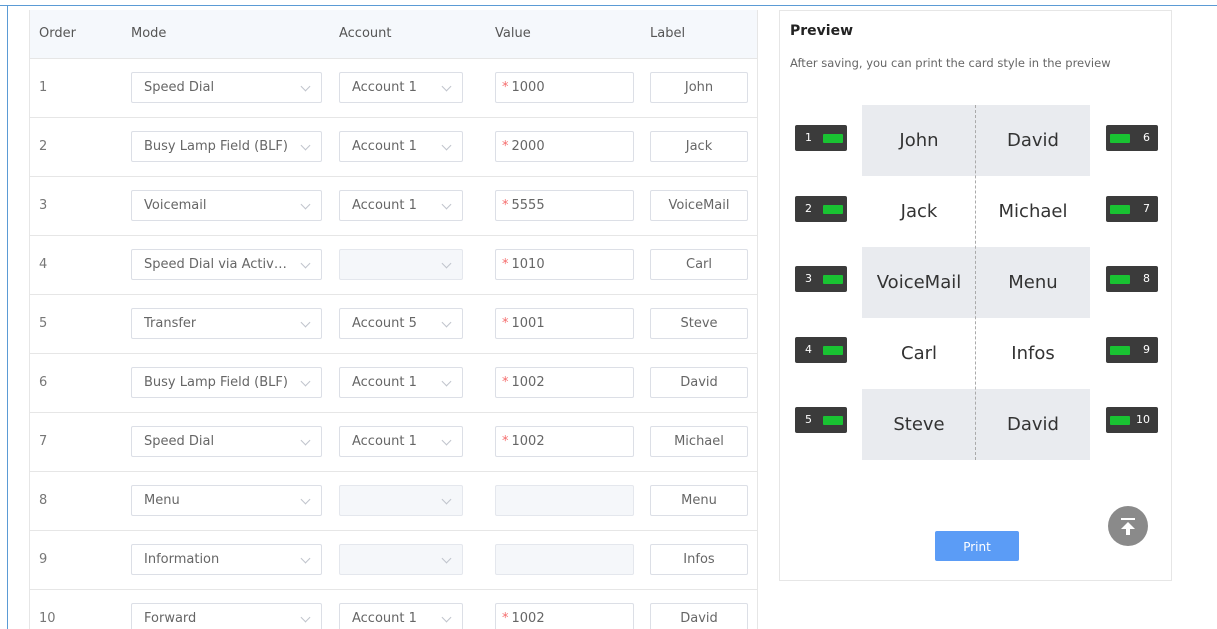 The height and width of the screenshot is (629, 1217). What do you see at coordinates (1146, 137) in the screenshot?
I see `key-number: 6` at bounding box center [1146, 137].